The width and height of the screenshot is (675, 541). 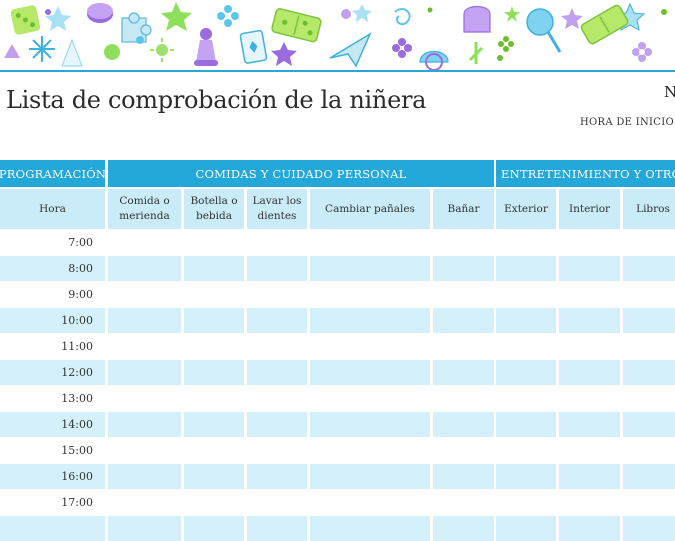 What do you see at coordinates (42, 49) in the screenshot?
I see `snowflake-icon` at bounding box center [42, 49].